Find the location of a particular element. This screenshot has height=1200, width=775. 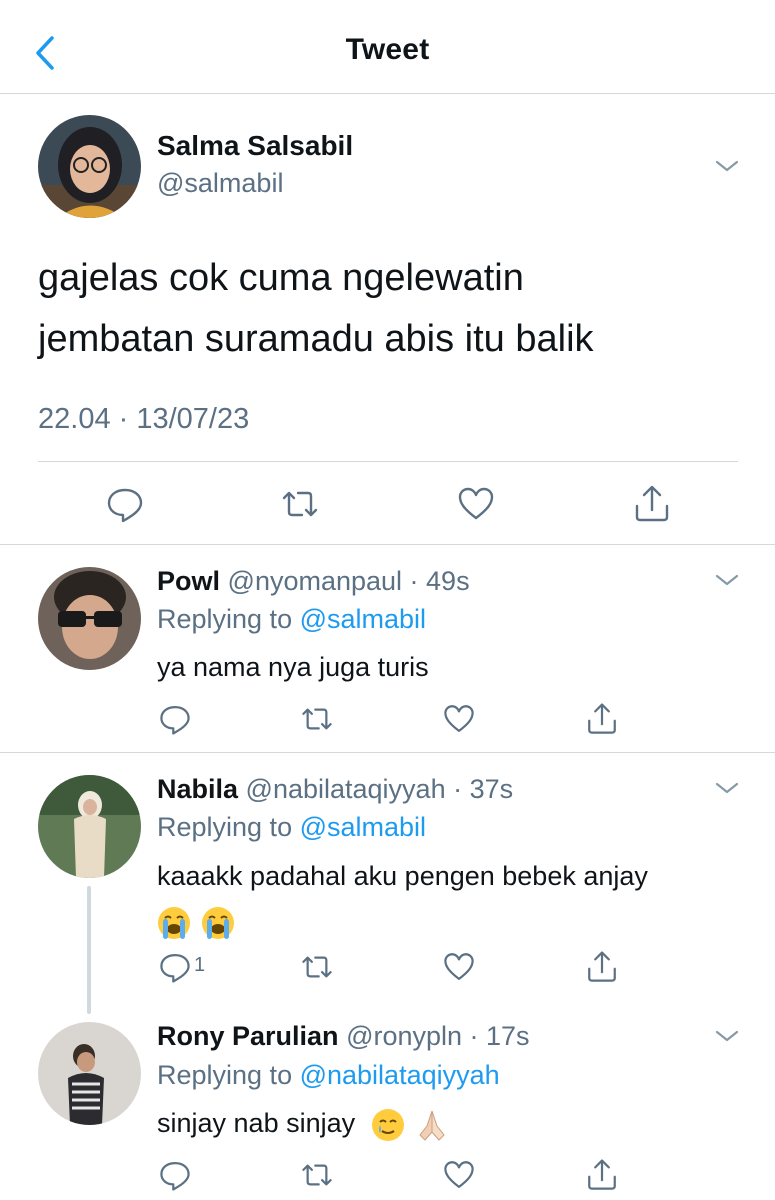

tweet-text-line: gajelas cok cuma ngelewatin is located at coordinates (281, 278).